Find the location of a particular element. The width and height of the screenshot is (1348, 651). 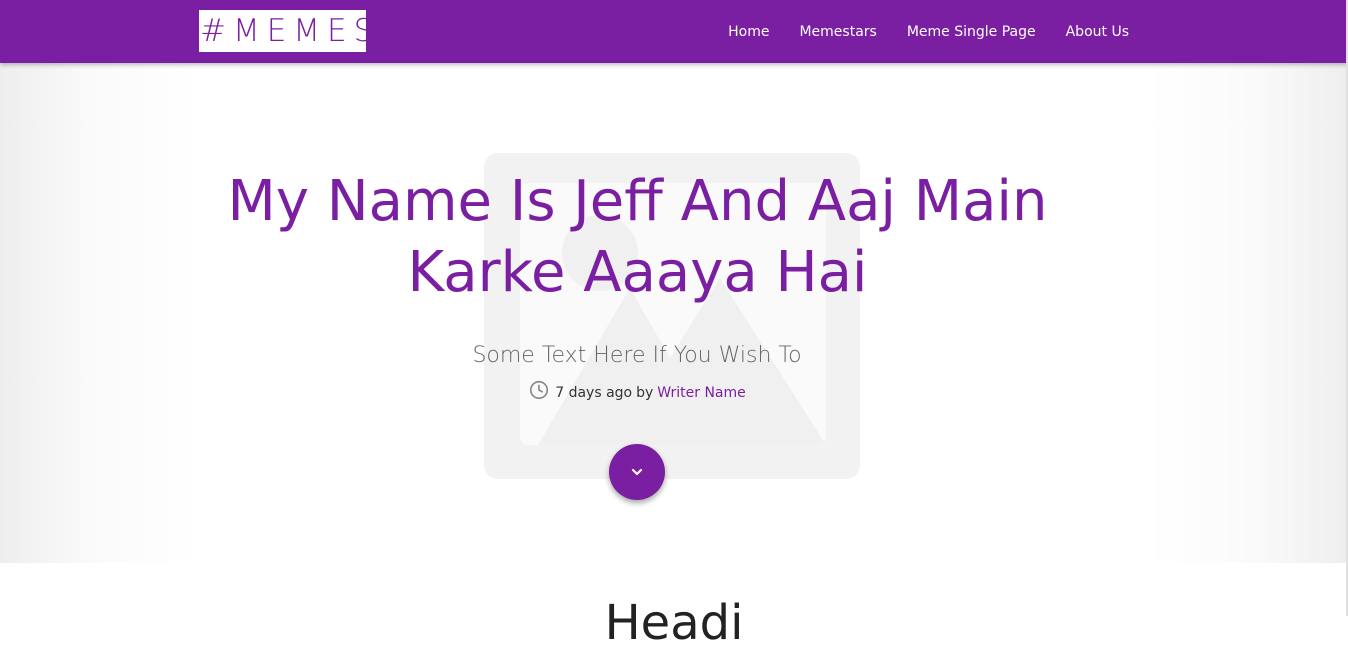

clock-icon is located at coordinates (539, 390).